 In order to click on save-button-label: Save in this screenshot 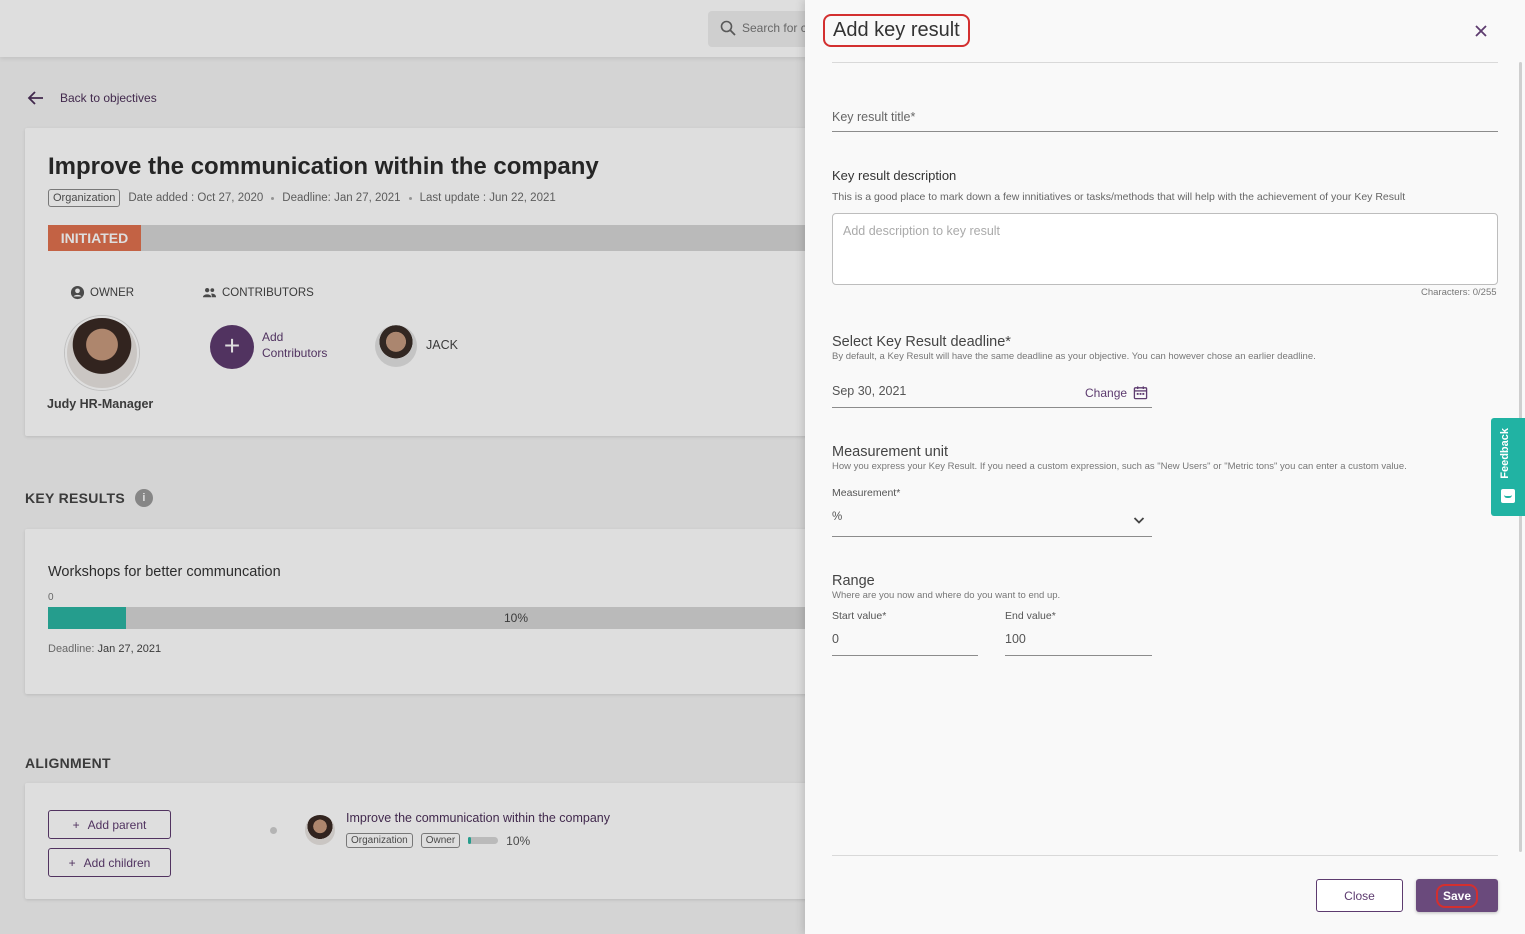, I will do `click(1457, 895)`.